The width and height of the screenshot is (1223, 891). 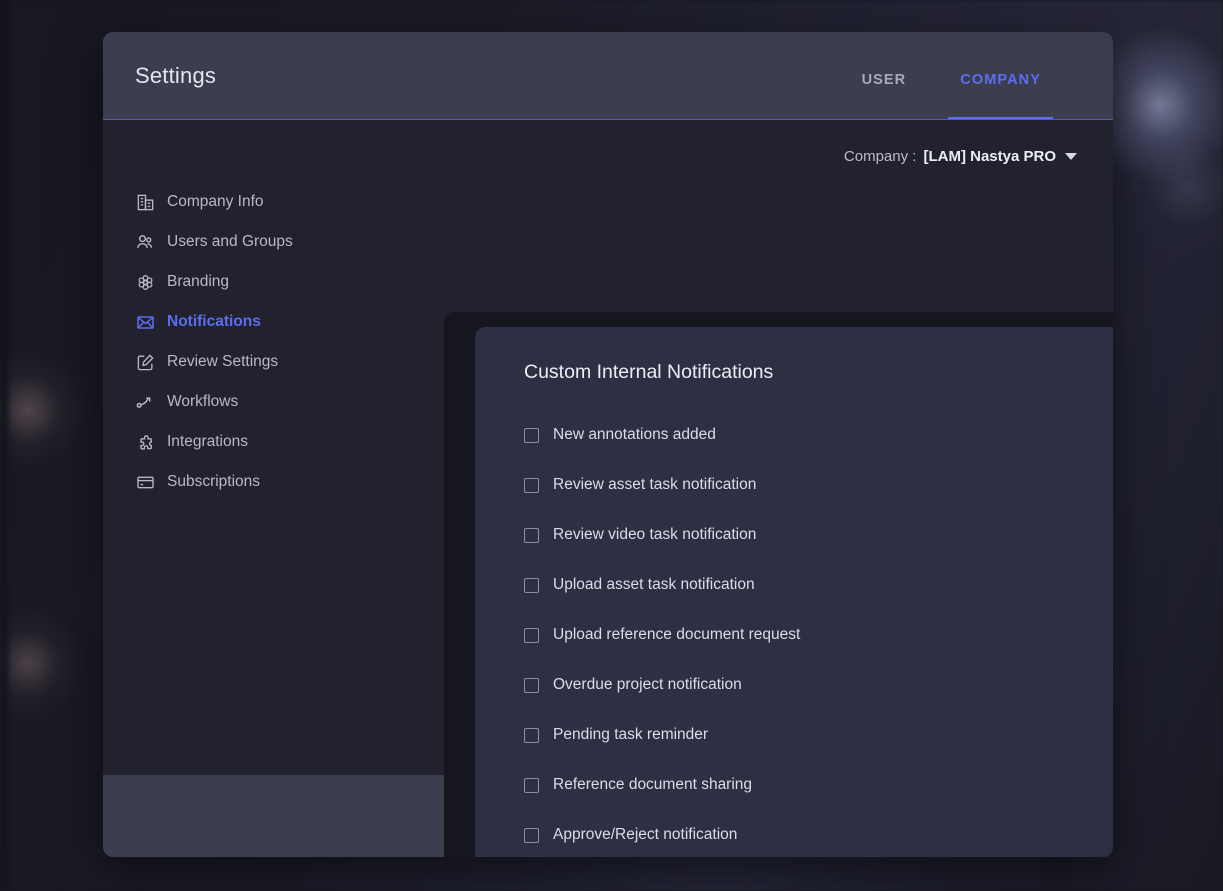 I want to click on company-selector-value: [LAM] Nastya PRO, so click(x=989, y=156).